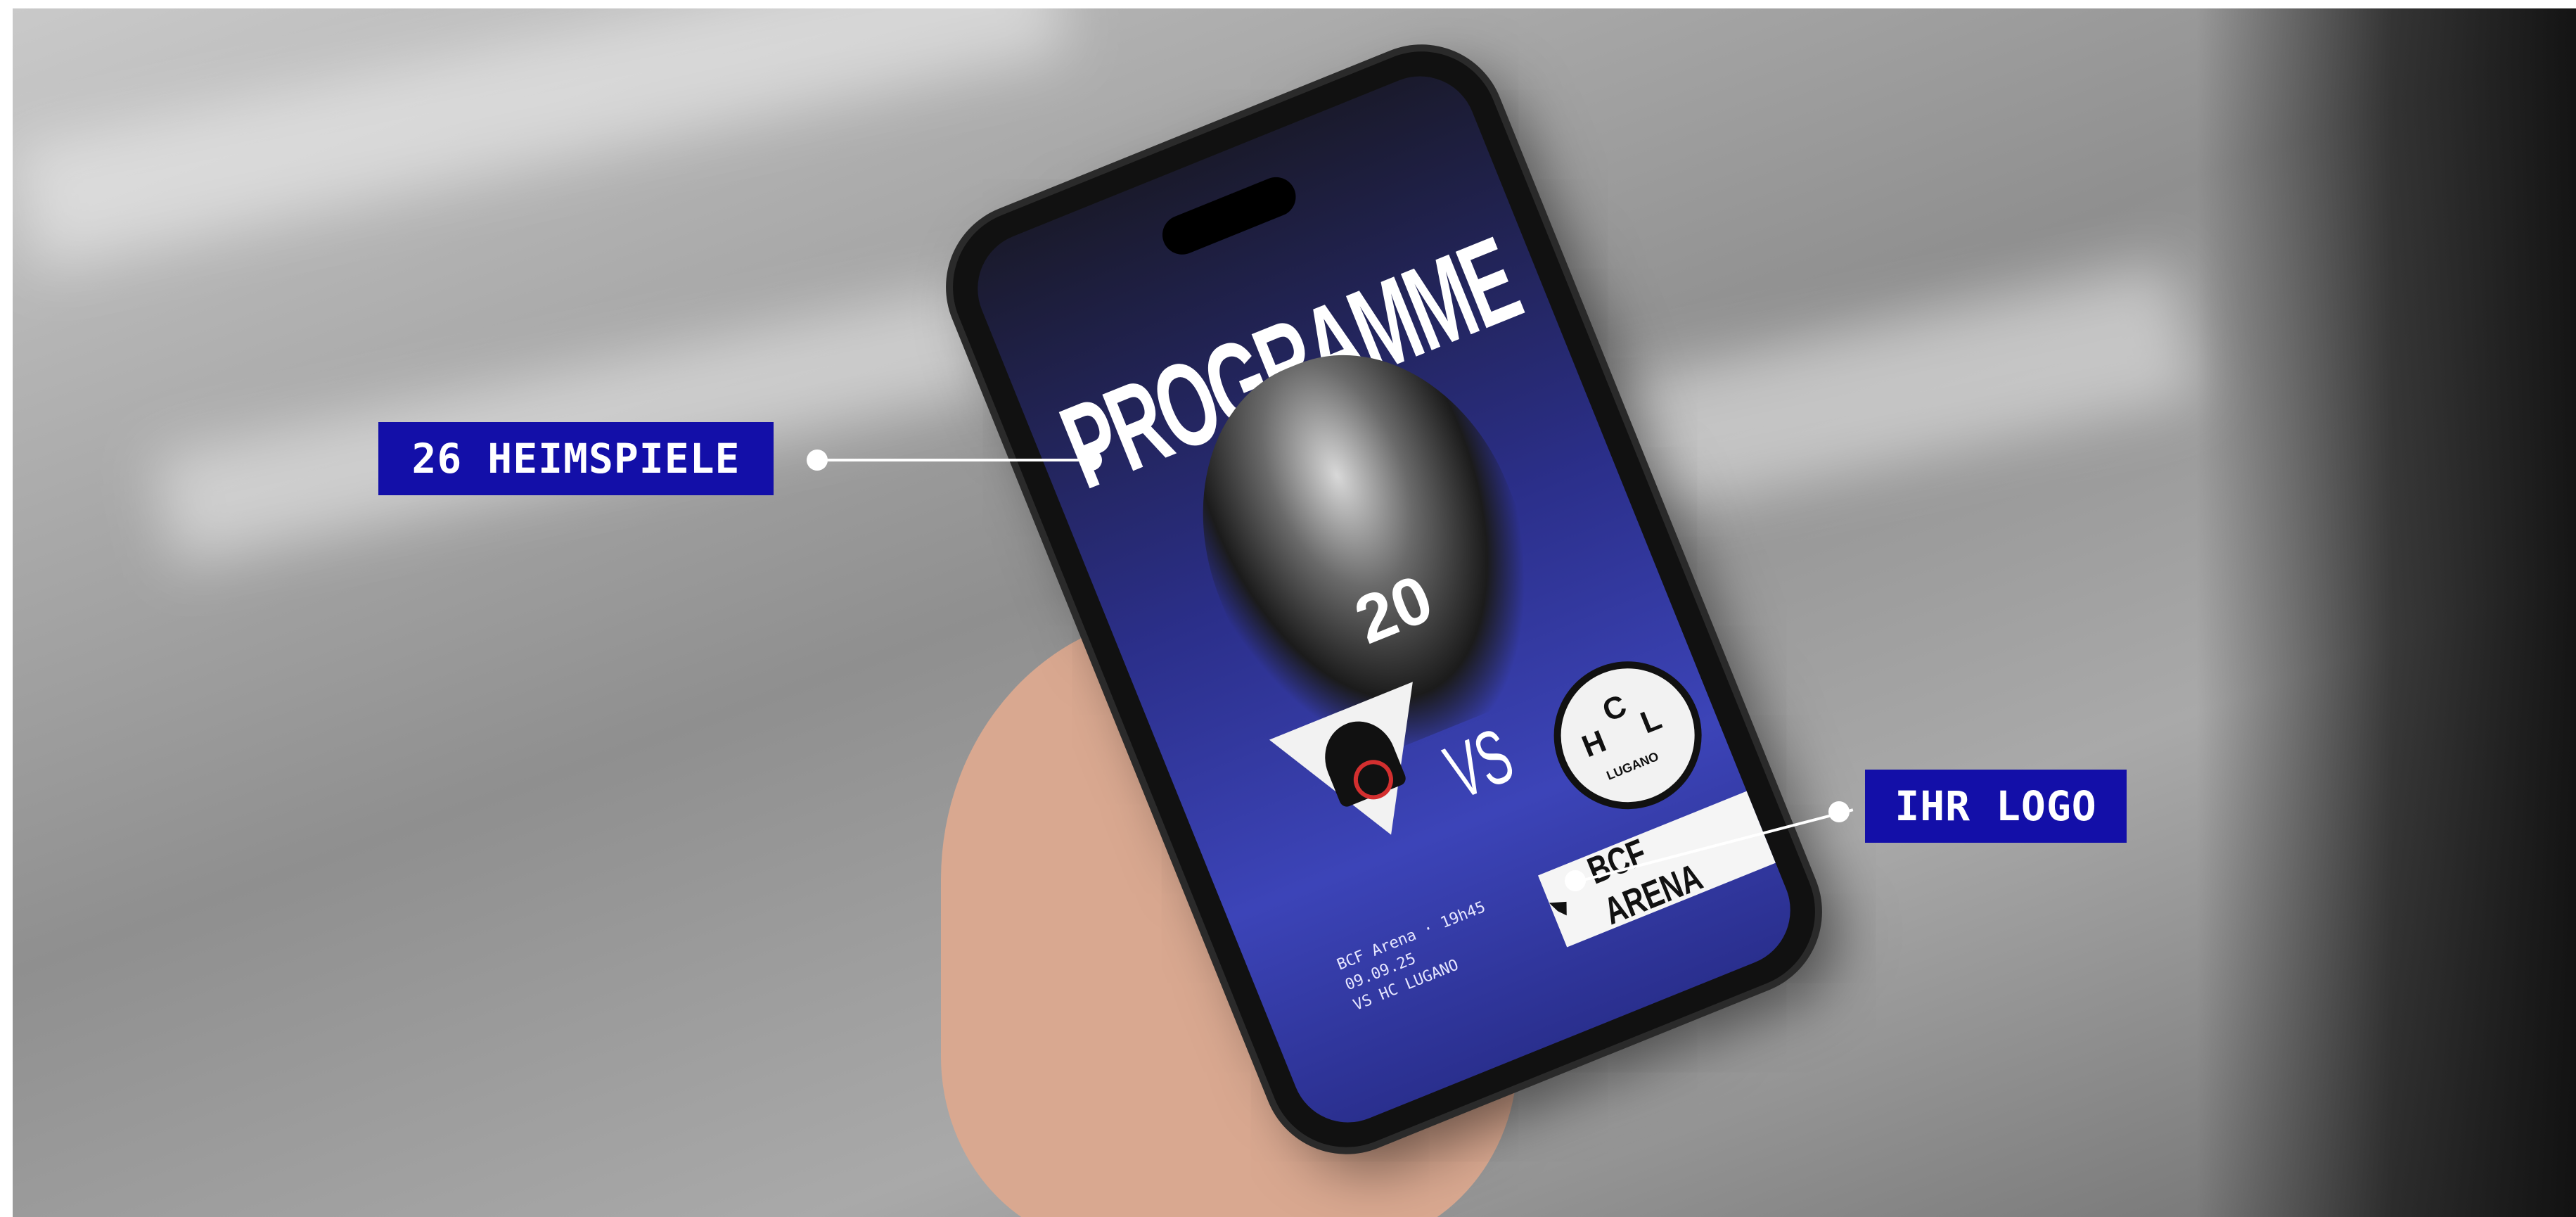  Describe the element at coordinates (954, 460) in the screenshot. I see `callout-connector` at that location.